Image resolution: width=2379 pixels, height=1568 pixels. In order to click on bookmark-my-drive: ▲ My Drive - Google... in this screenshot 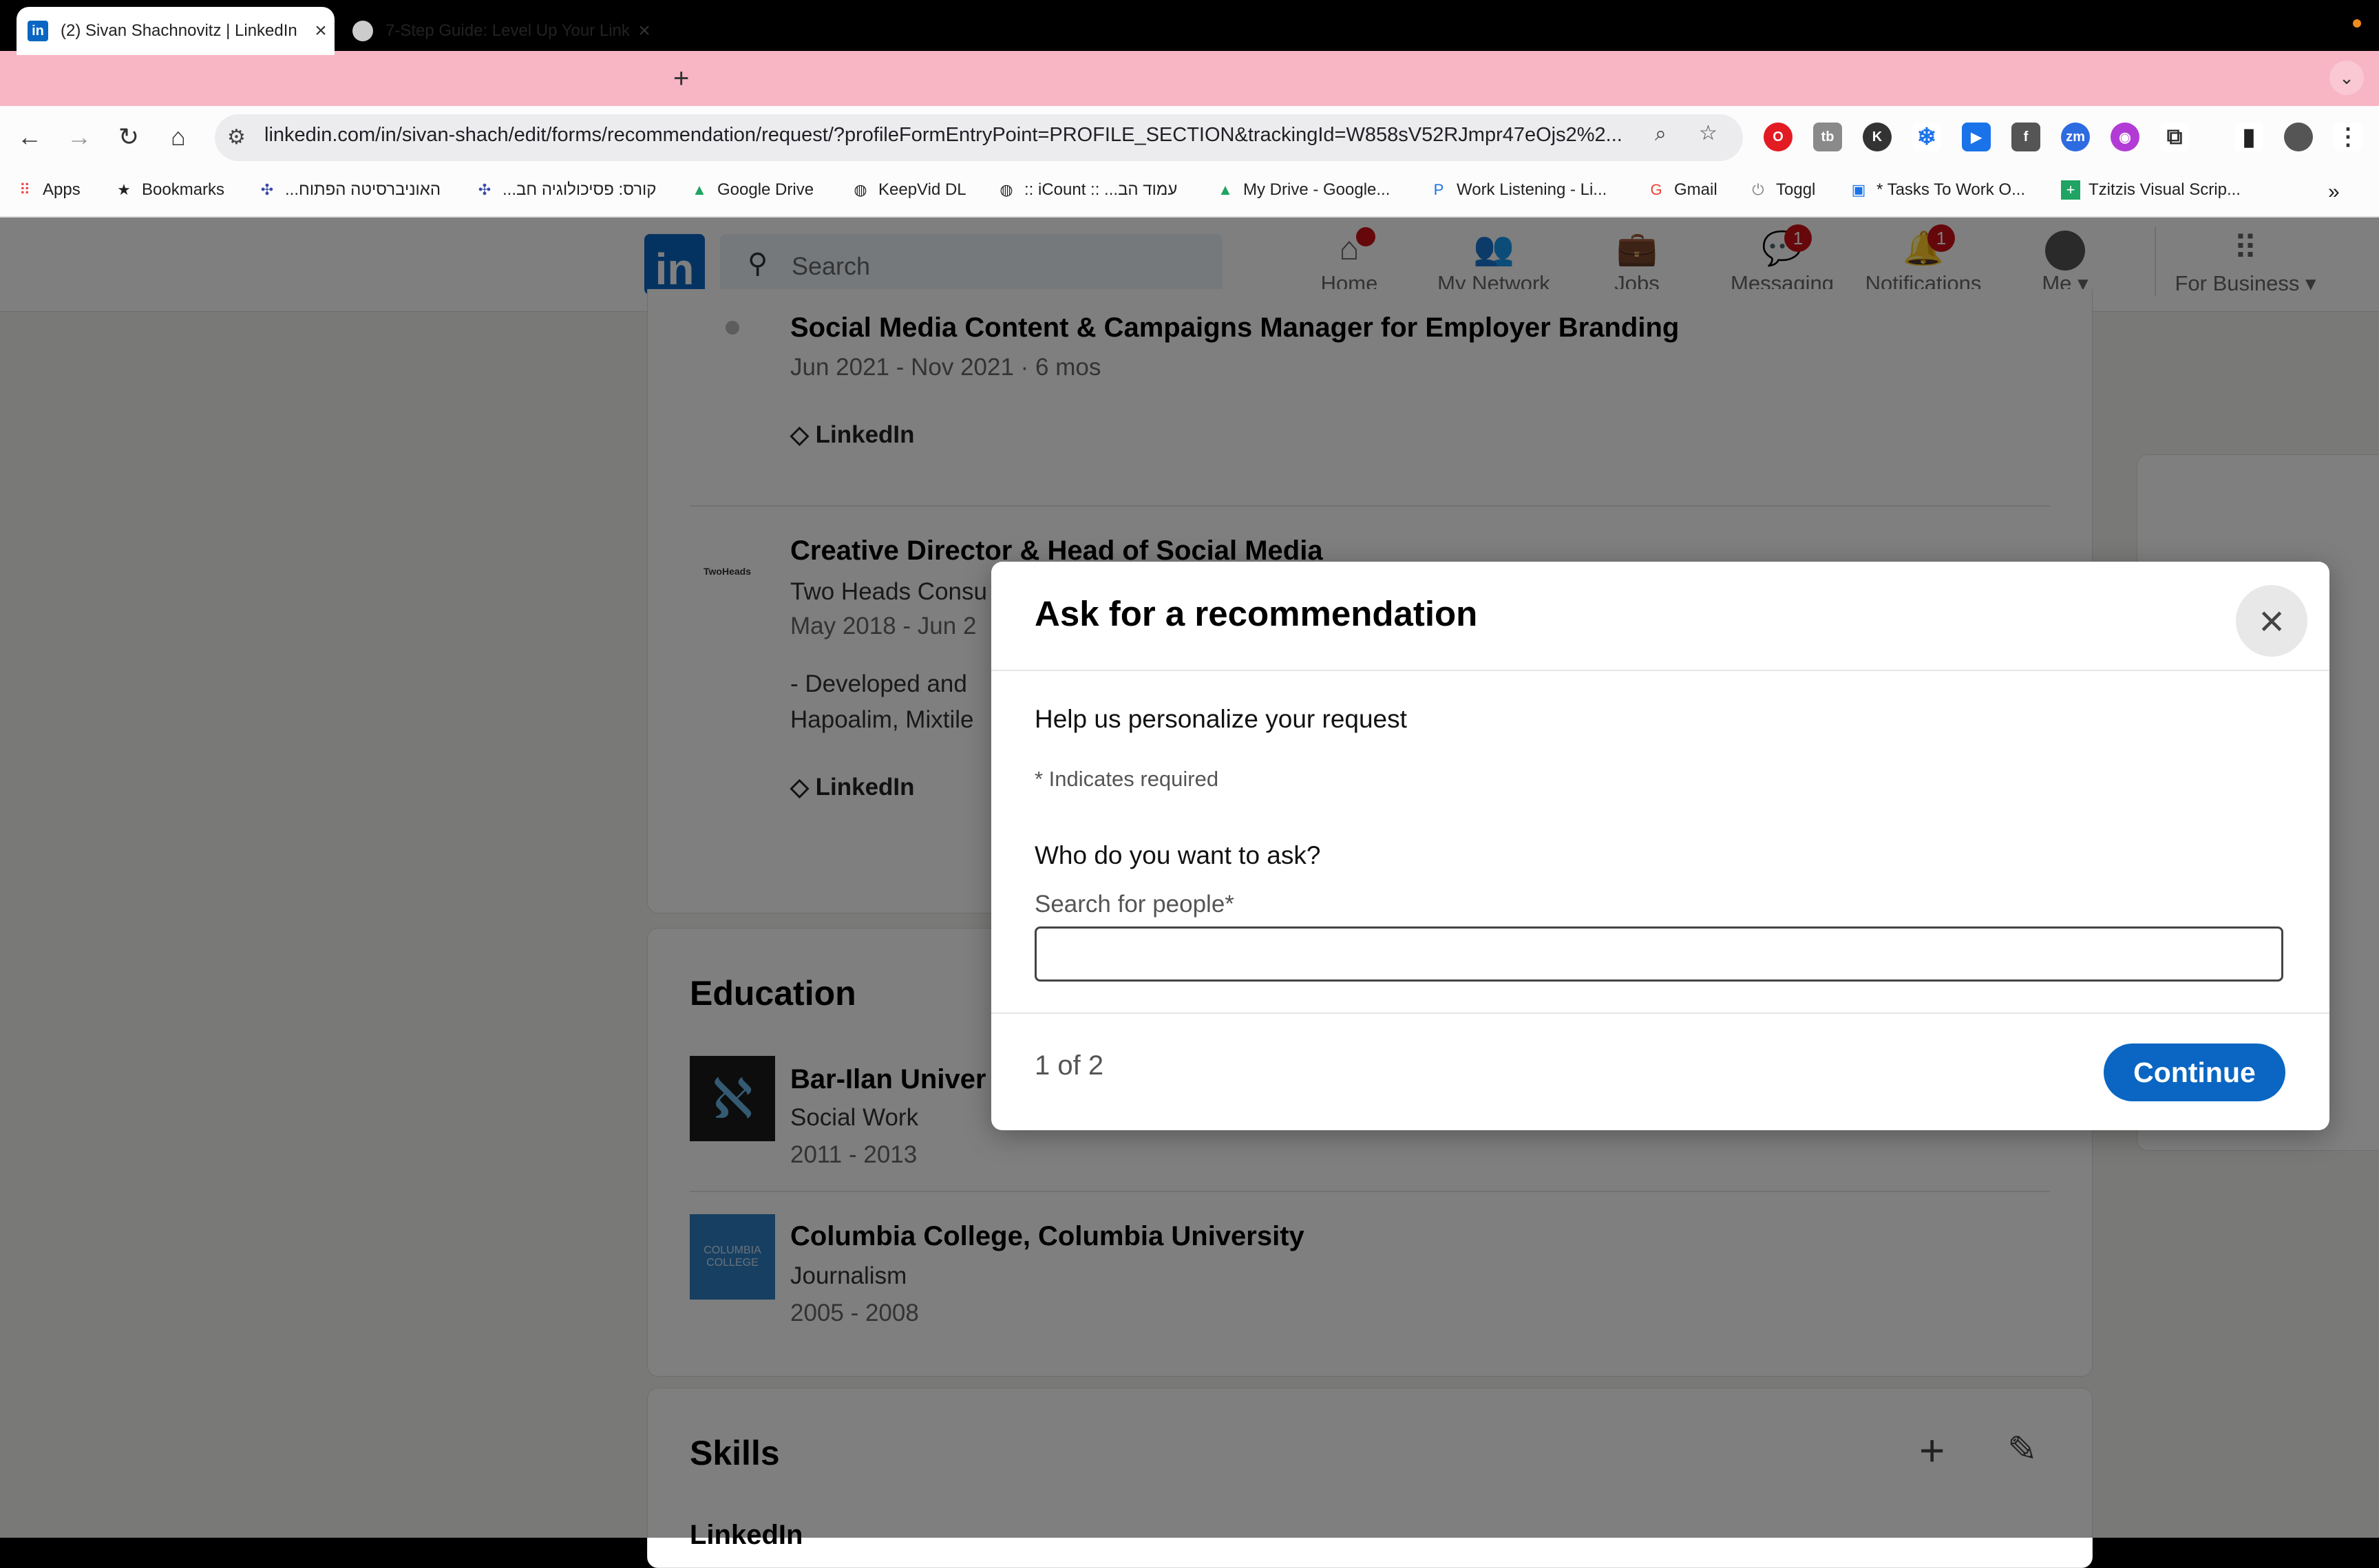, I will do `click(1303, 190)`.